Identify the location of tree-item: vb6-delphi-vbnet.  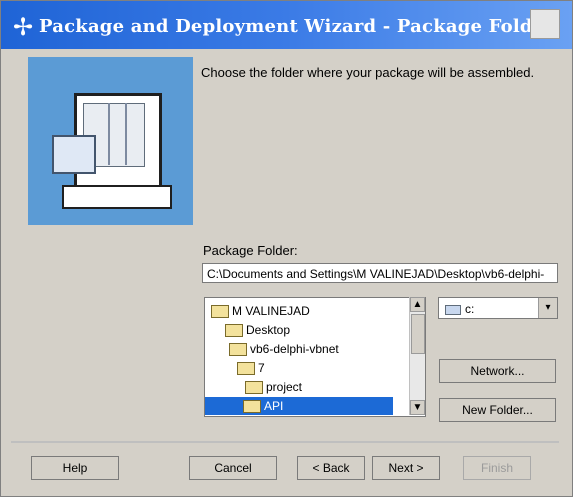
(310, 349).